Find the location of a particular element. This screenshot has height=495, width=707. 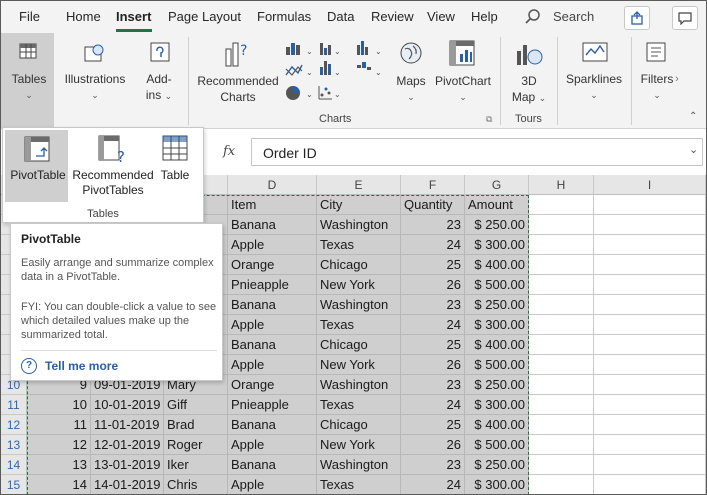

maps-button: Maps is located at coordinates (411, 81).